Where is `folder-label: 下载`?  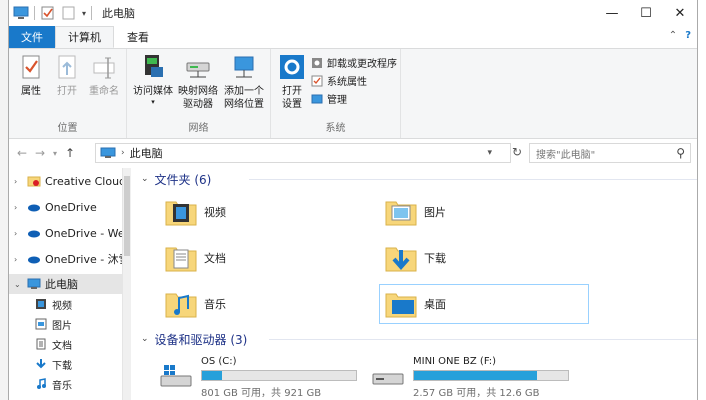
folder-label: 下载 is located at coordinates (435, 258).